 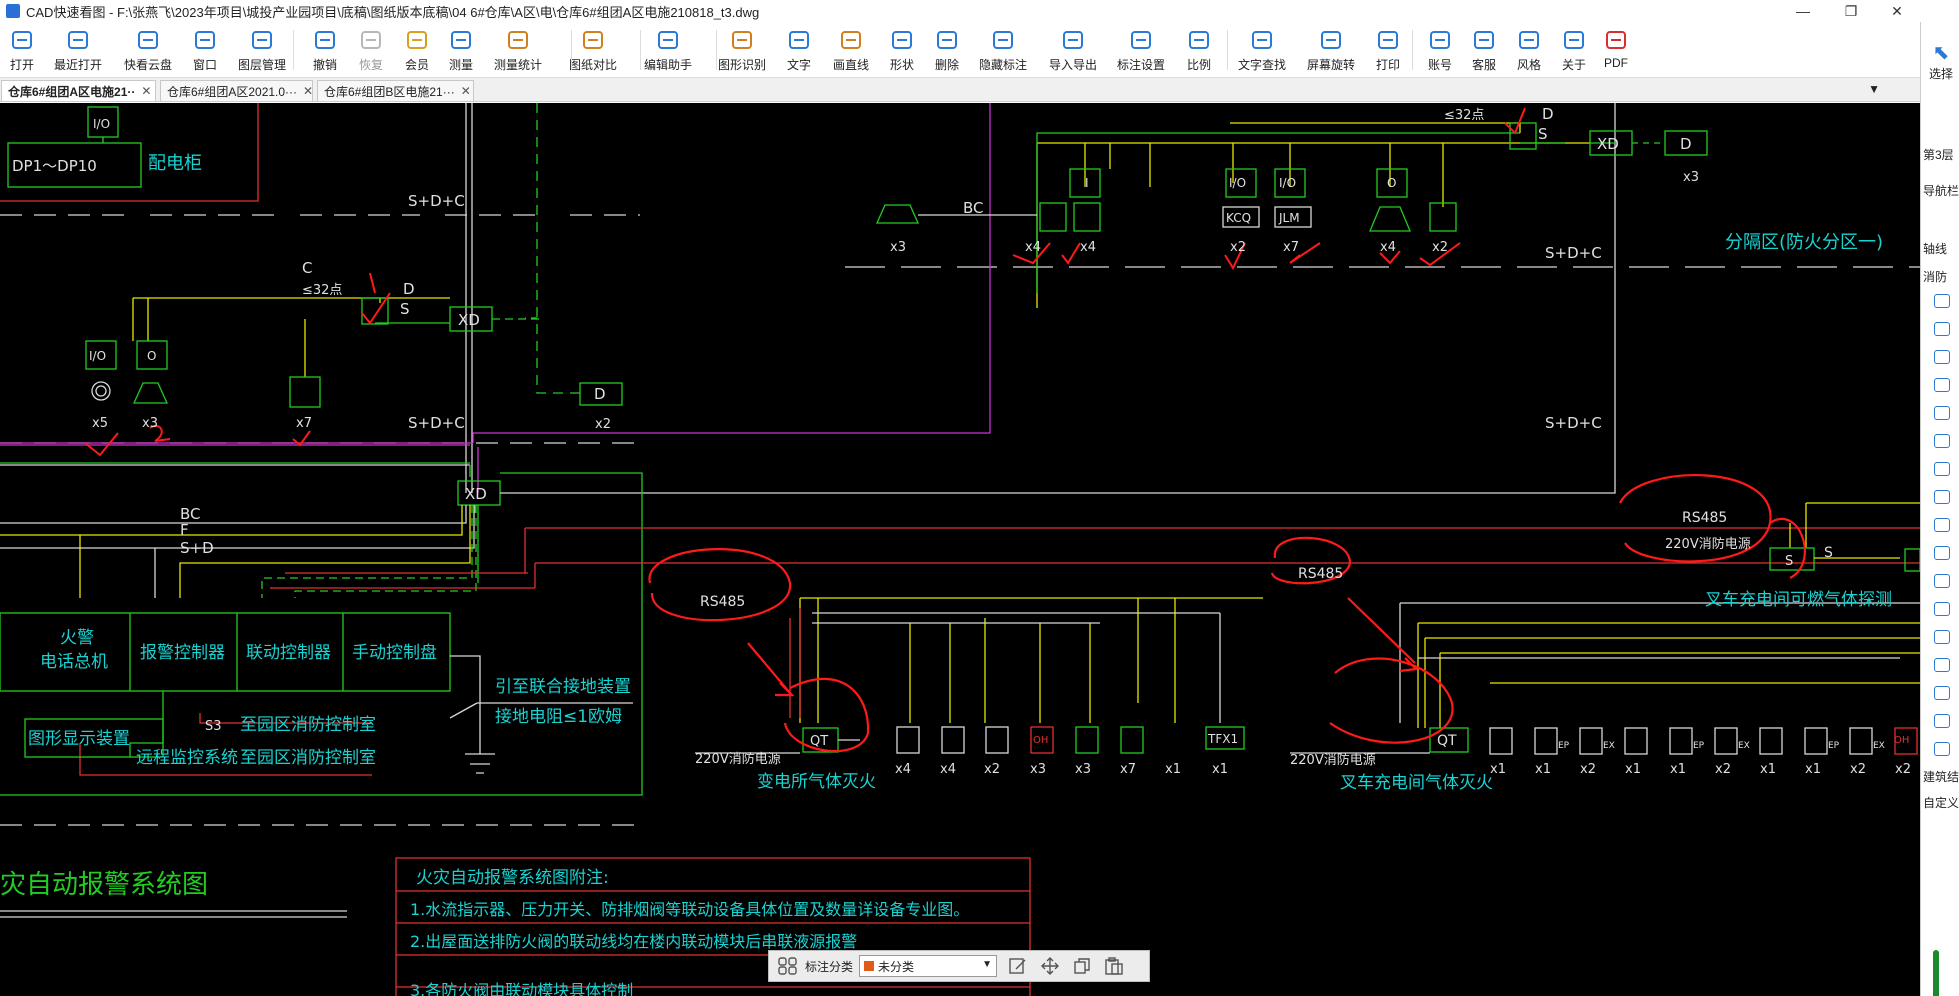 What do you see at coordinates (78, 51) in the screenshot?
I see `toolbar-clock-button: 最近打开` at bounding box center [78, 51].